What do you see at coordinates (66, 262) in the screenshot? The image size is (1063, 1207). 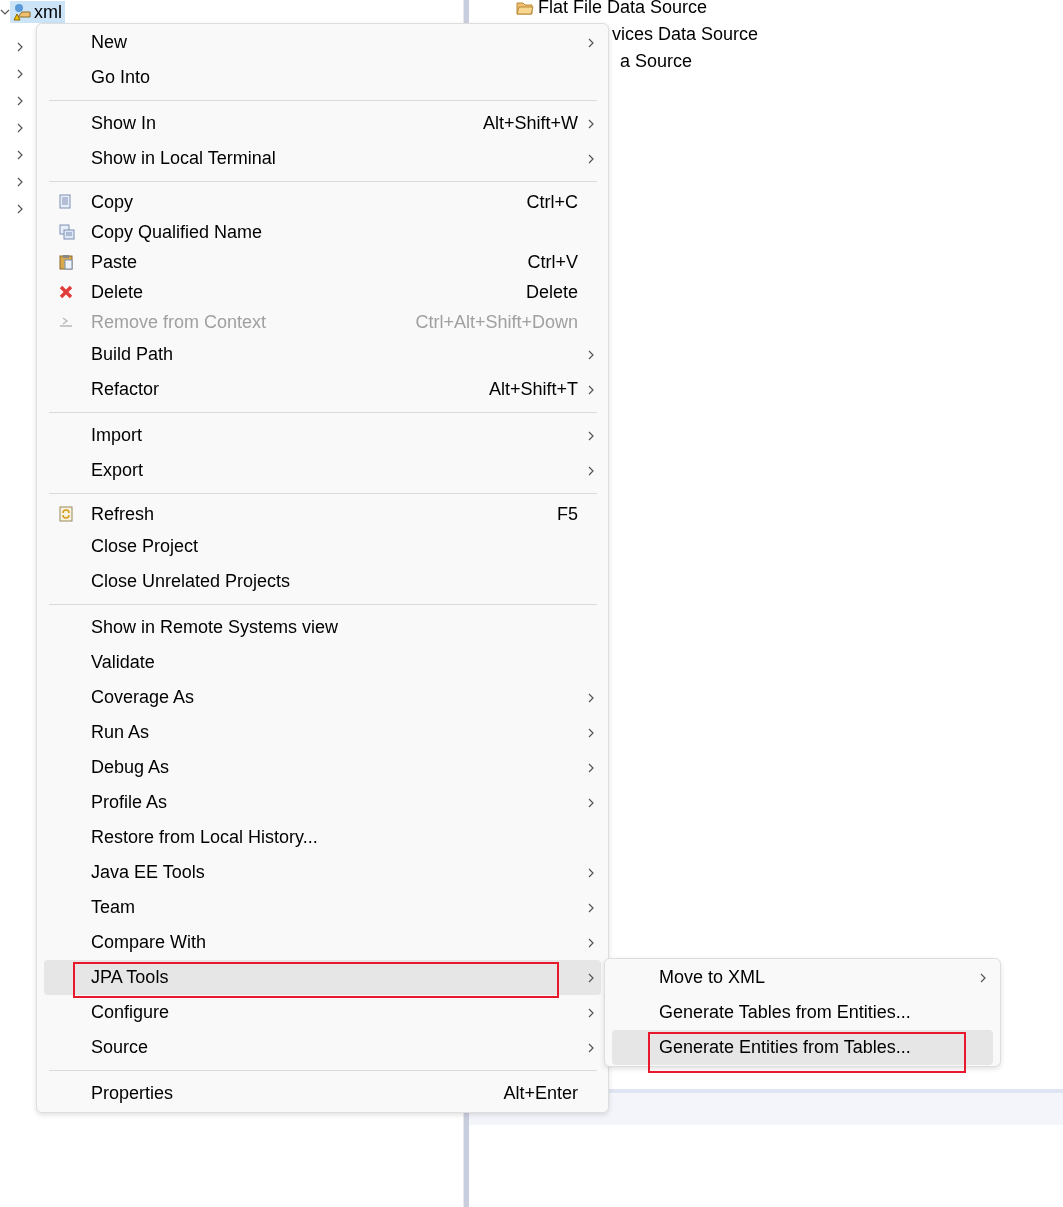 I see `clipboard-icon` at bounding box center [66, 262].